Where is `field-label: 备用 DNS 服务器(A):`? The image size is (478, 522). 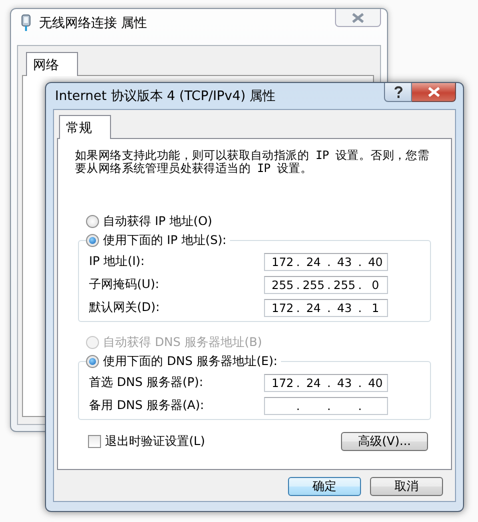 field-label: 备用 DNS 服务器(A): is located at coordinates (147, 405).